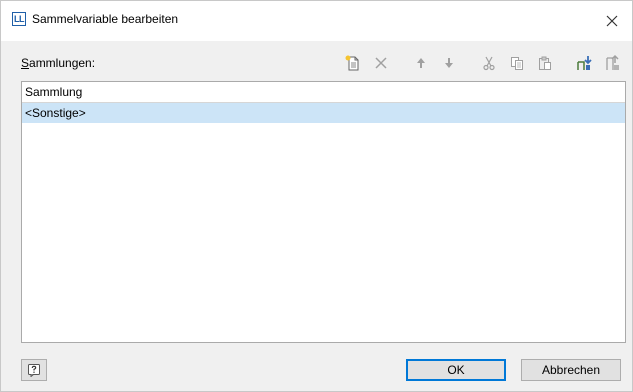  What do you see at coordinates (62, 63) in the screenshot?
I see `collections-label-text: ammlungen:` at bounding box center [62, 63].